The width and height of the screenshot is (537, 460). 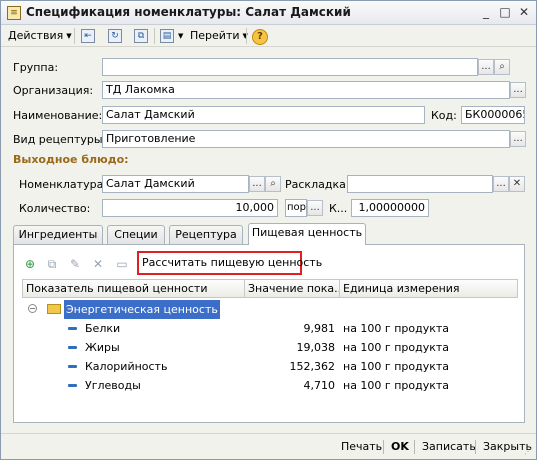 What do you see at coordinates (88, 36) in the screenshot?
I see `goto-list-icon: ⇤` at bounding box center [88, 36].